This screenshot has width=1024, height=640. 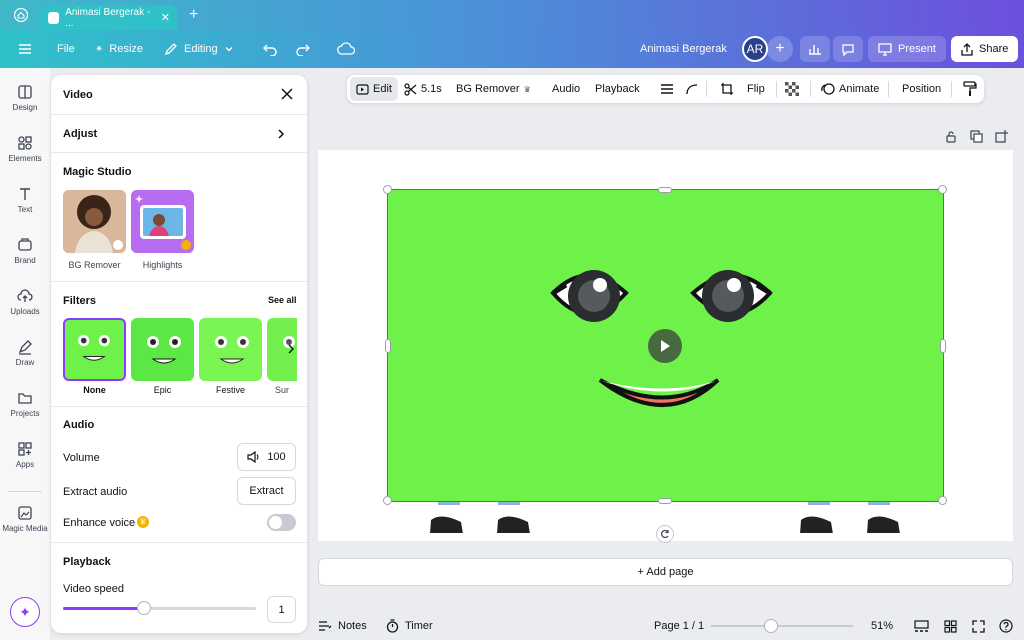 What do you see at coordinates (493, 89) in the screenshot?
I see `bg-remover-button: BG Remover ♛` at bounding box center [493, 89].